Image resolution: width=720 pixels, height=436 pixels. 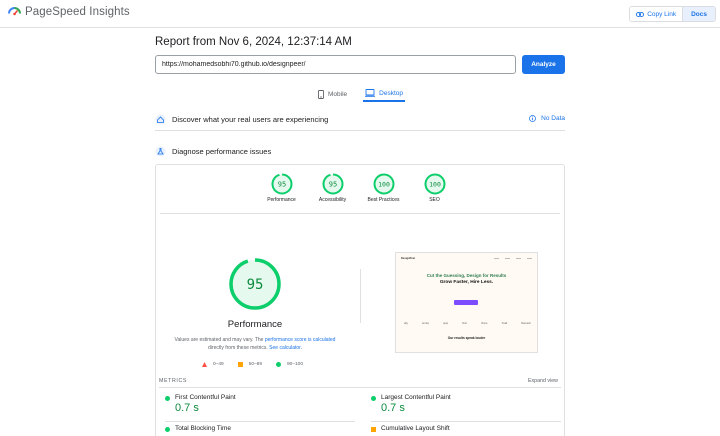 I want to click on no-data-indicator: No Data, so click(x=547, y=118).